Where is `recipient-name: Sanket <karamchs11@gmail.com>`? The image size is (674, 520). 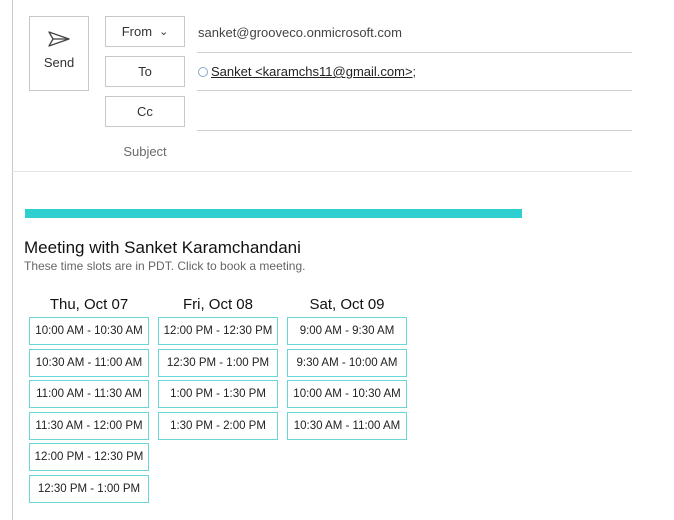 recipient-name: Sanket <karamchs11@gmail.com> is located at coordinates (312, 71).